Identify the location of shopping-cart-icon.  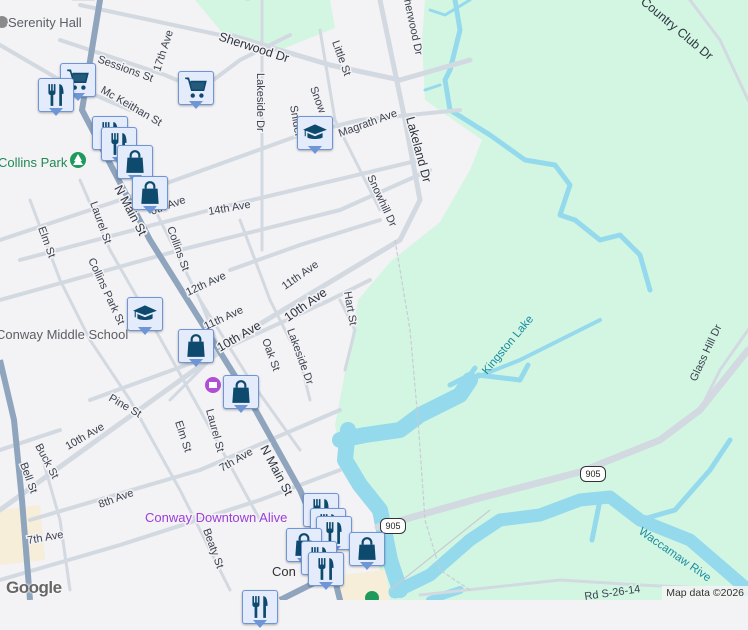
(196, 88).